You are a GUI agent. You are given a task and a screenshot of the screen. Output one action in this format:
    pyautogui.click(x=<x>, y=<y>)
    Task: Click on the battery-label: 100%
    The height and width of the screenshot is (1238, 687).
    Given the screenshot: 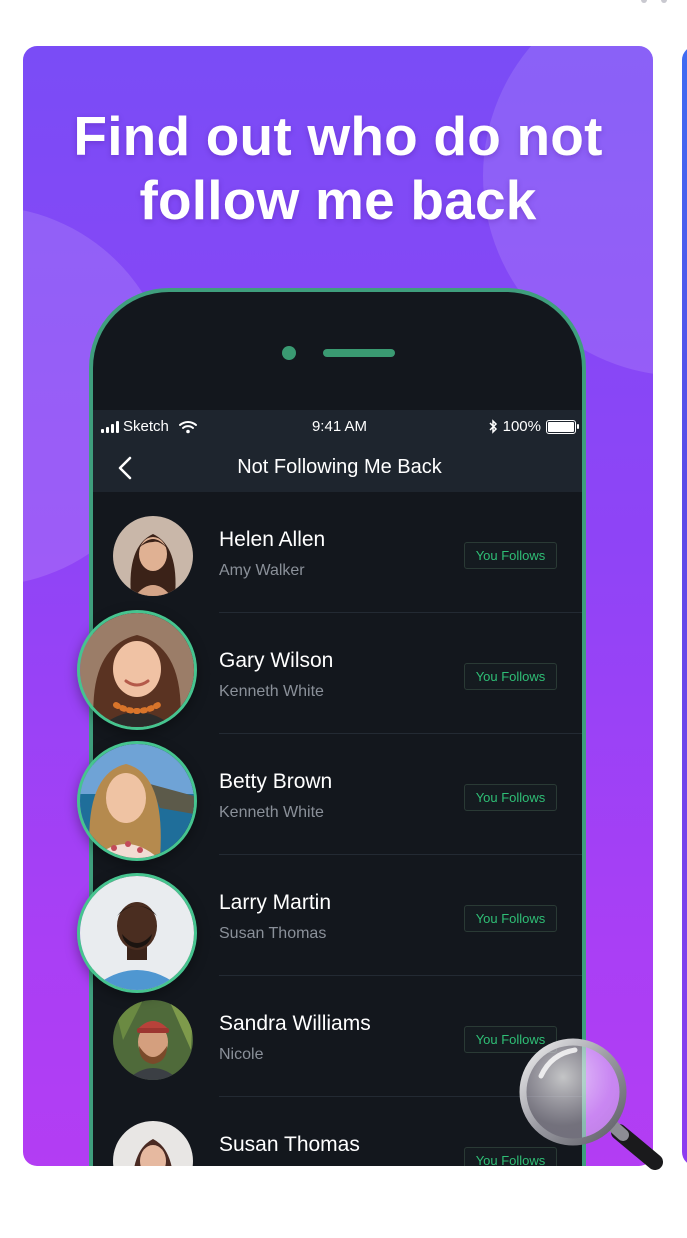 What is the action you would take?
    pyautogui.click(x=521, y=426)
    